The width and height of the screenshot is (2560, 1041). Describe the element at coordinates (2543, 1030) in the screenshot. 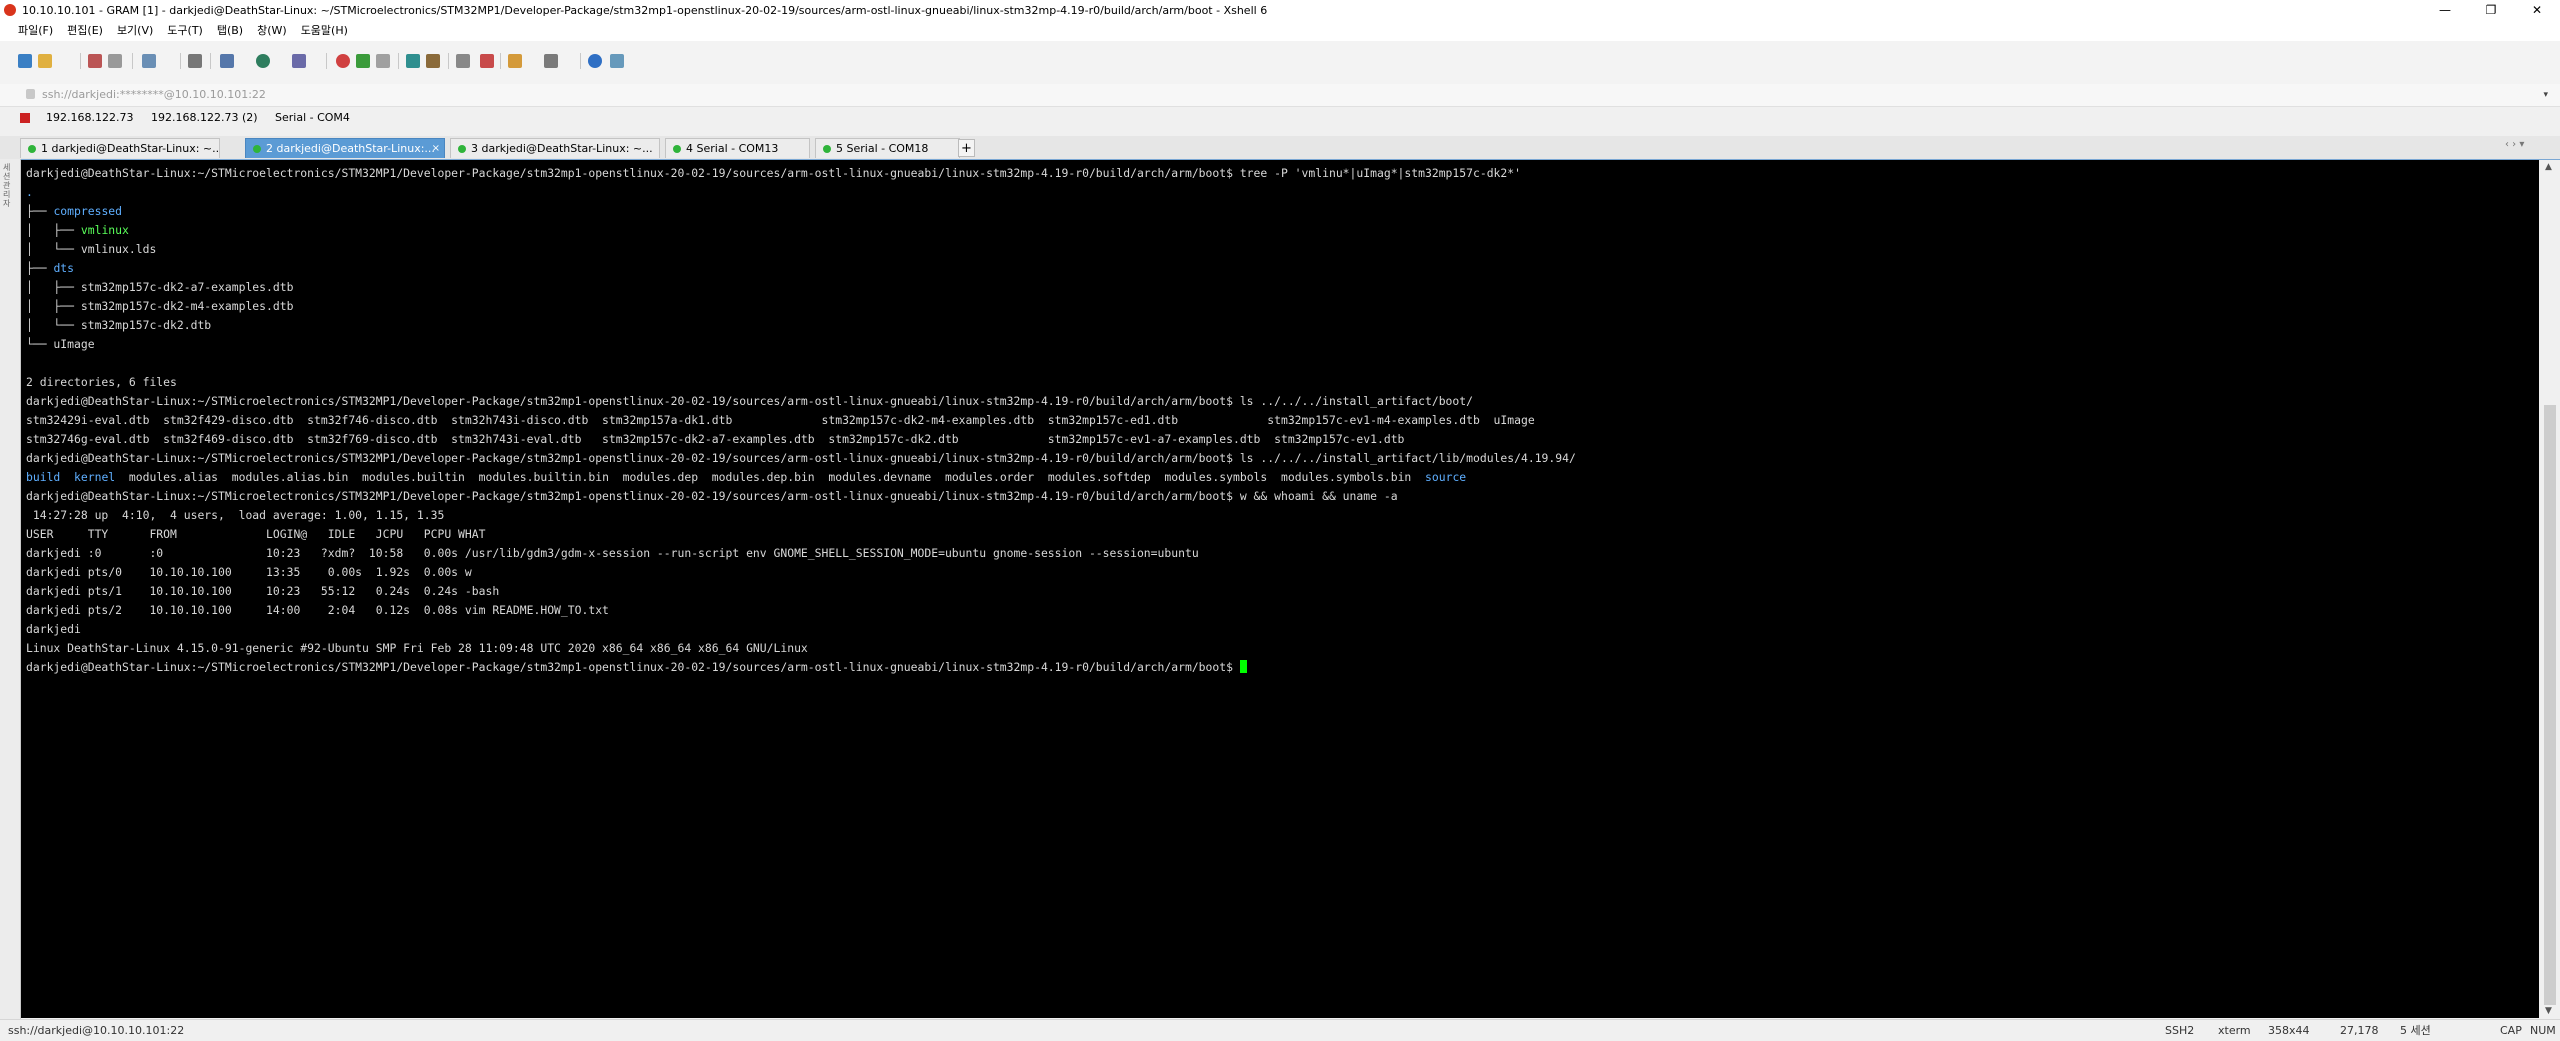

I see `status-num-lock: NUM` at that location.